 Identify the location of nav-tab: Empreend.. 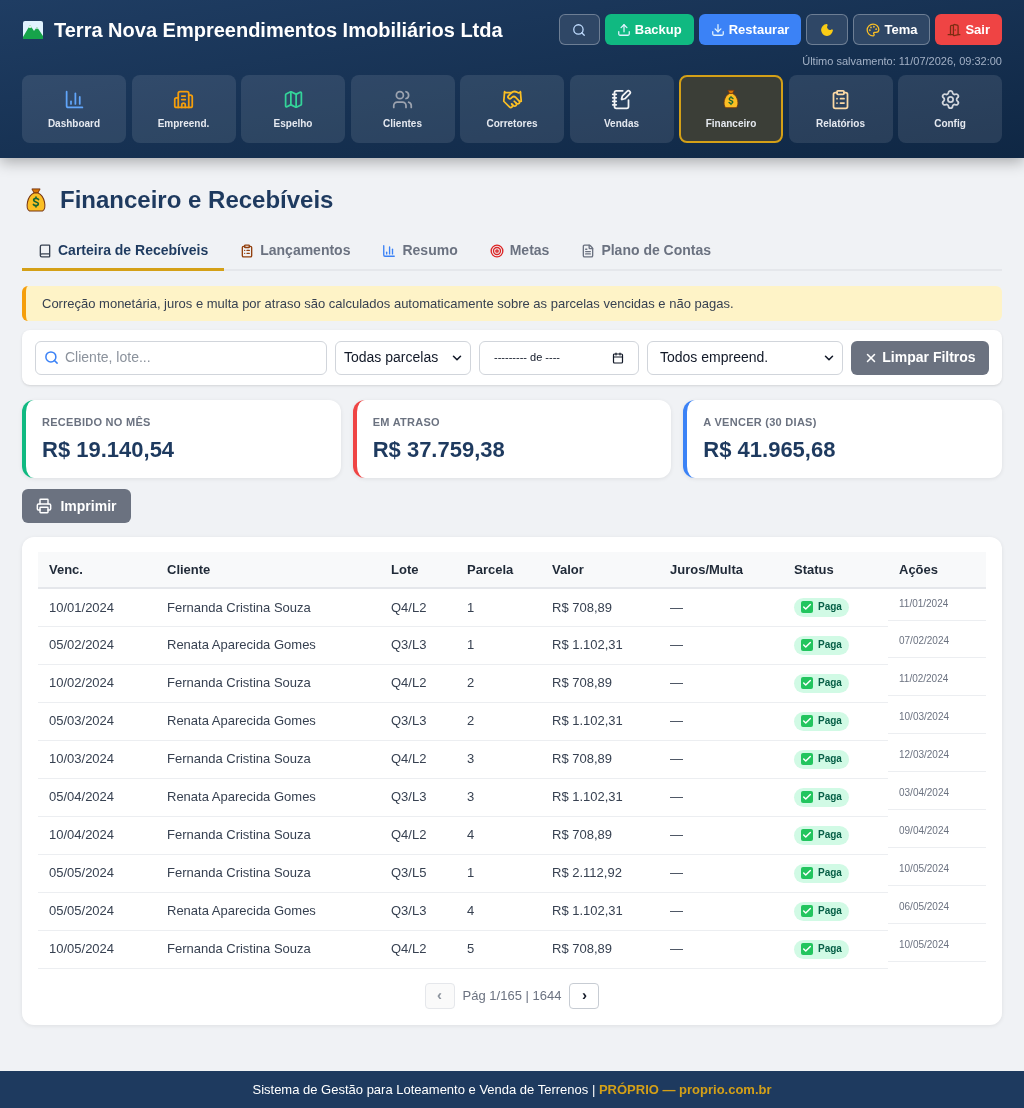
(183, 109).